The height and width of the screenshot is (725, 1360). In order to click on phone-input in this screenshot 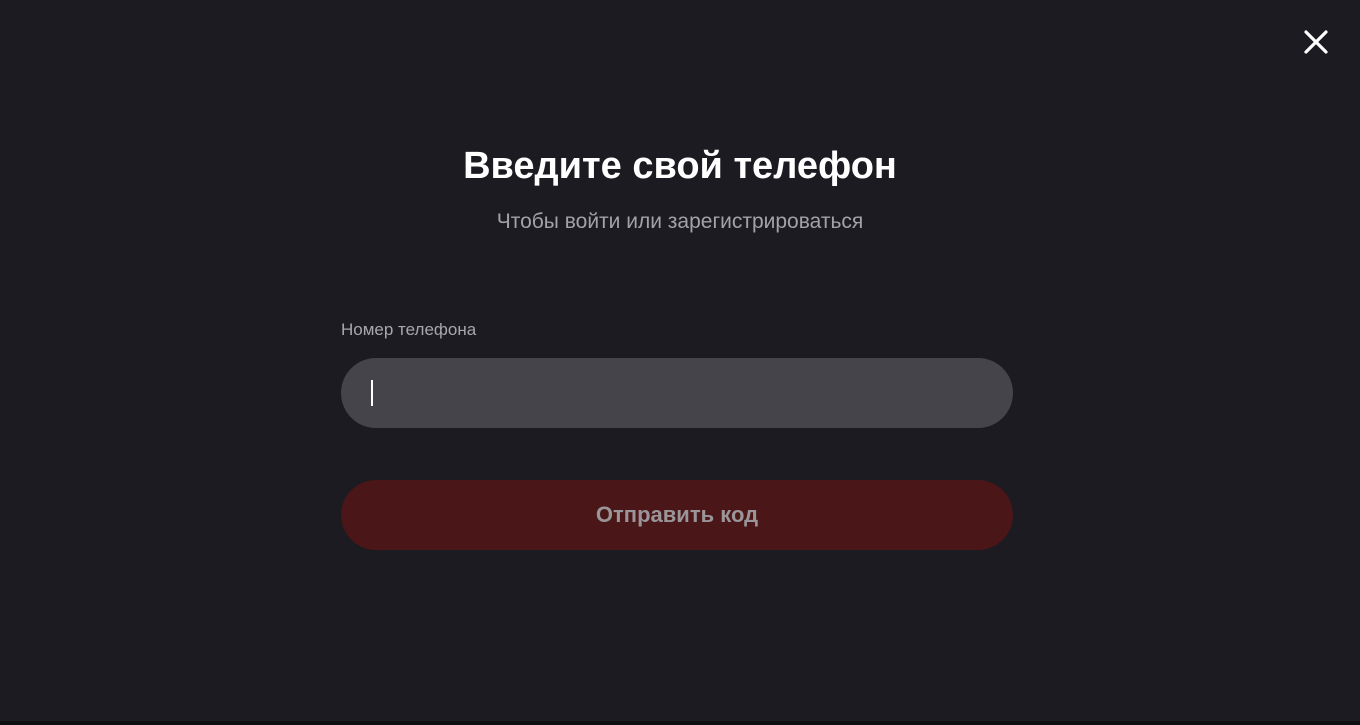, I will do `click(677, 393)`.